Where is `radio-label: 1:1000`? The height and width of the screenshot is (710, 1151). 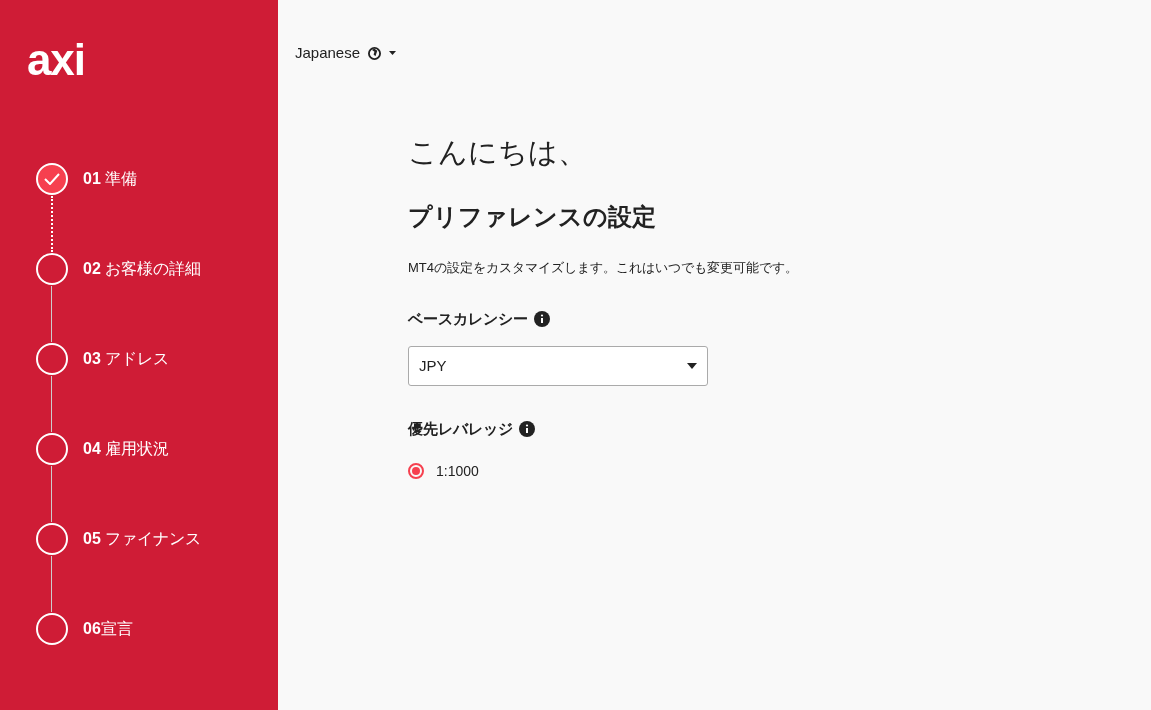 radio-label: 1:1000 is located at coordinates (457, 471).